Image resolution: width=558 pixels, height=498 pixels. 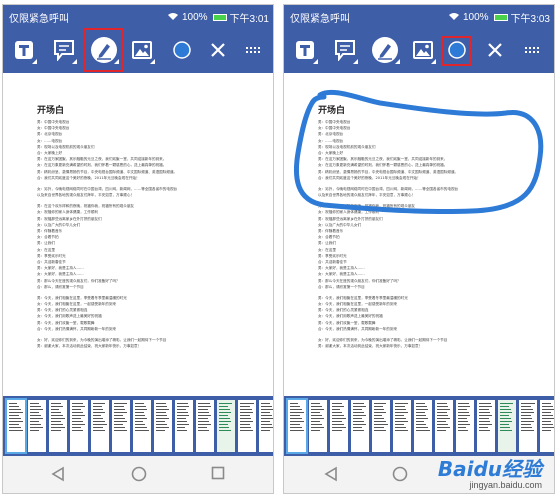 What do you see at coordinates (418, 152) in the screenshot?
I see `ink-circle-annotation` at bounding box center [418, 152].